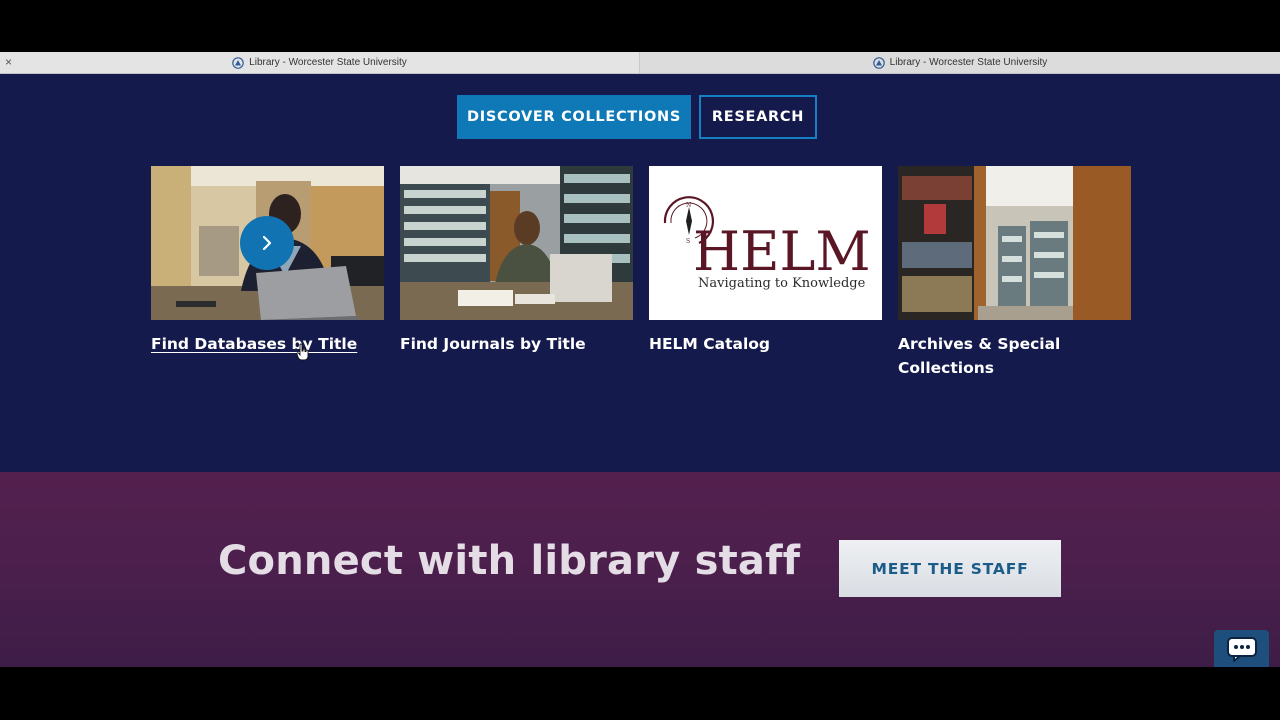 The height and width of the screenshot is (720, 1280). I want to click on video-letterbox-top, so click(640, 26).